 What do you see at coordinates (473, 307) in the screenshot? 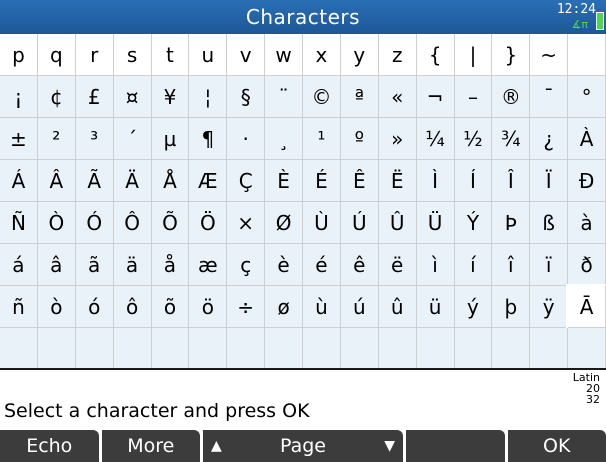
I see `character-cell: ý` at bounding box center [473, 307].